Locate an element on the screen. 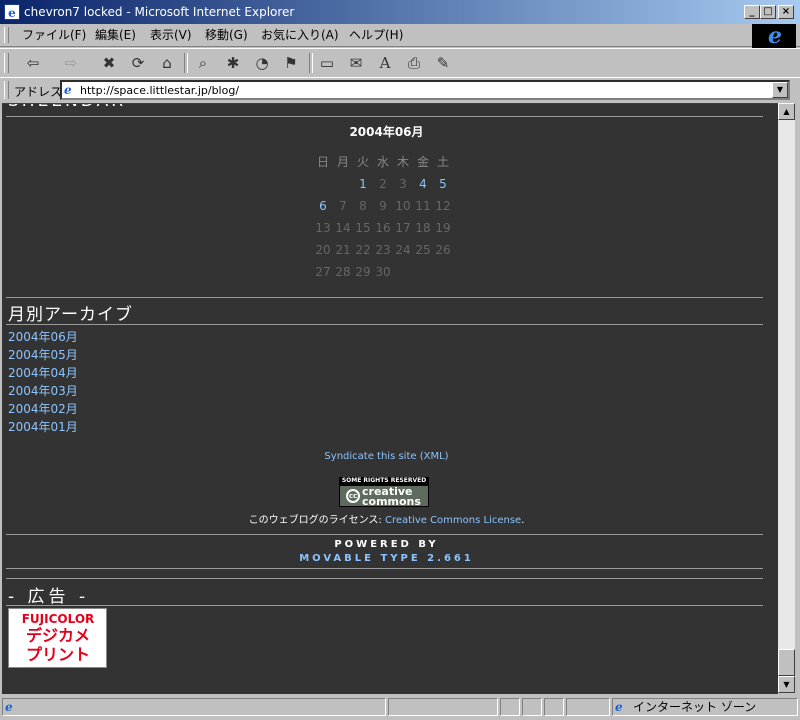  scroll-thumb is located at coordinates (786, 662).